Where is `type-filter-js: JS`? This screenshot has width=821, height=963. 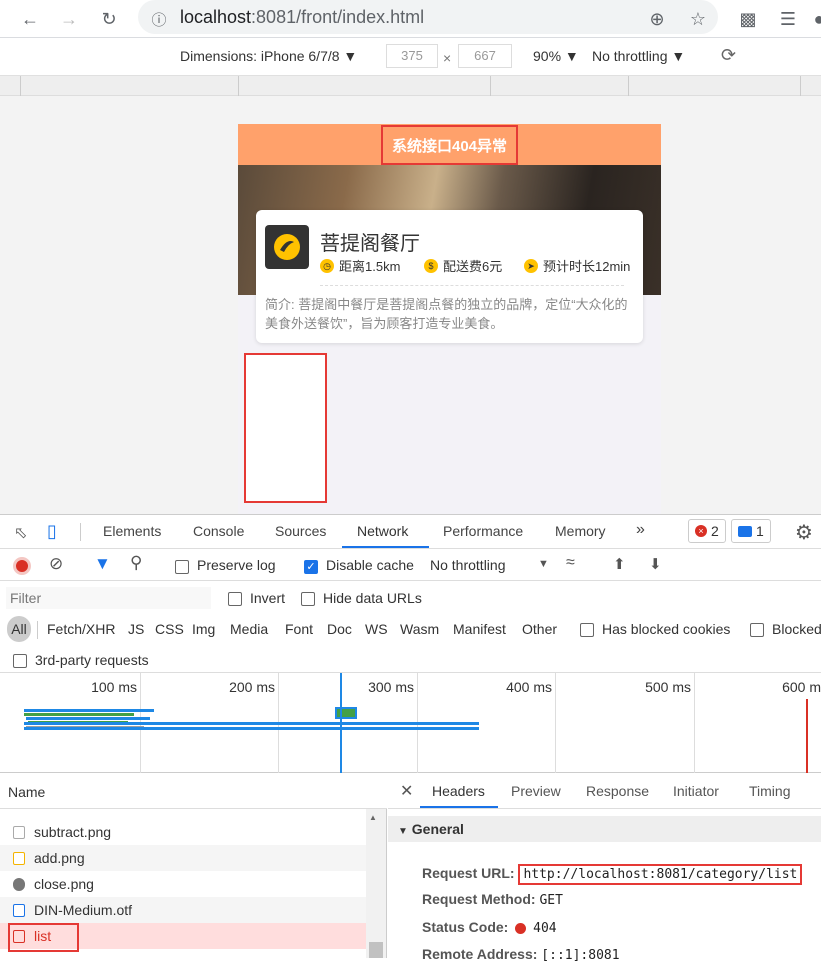
type-filter-js: JS is located at coordinates (136, 629).